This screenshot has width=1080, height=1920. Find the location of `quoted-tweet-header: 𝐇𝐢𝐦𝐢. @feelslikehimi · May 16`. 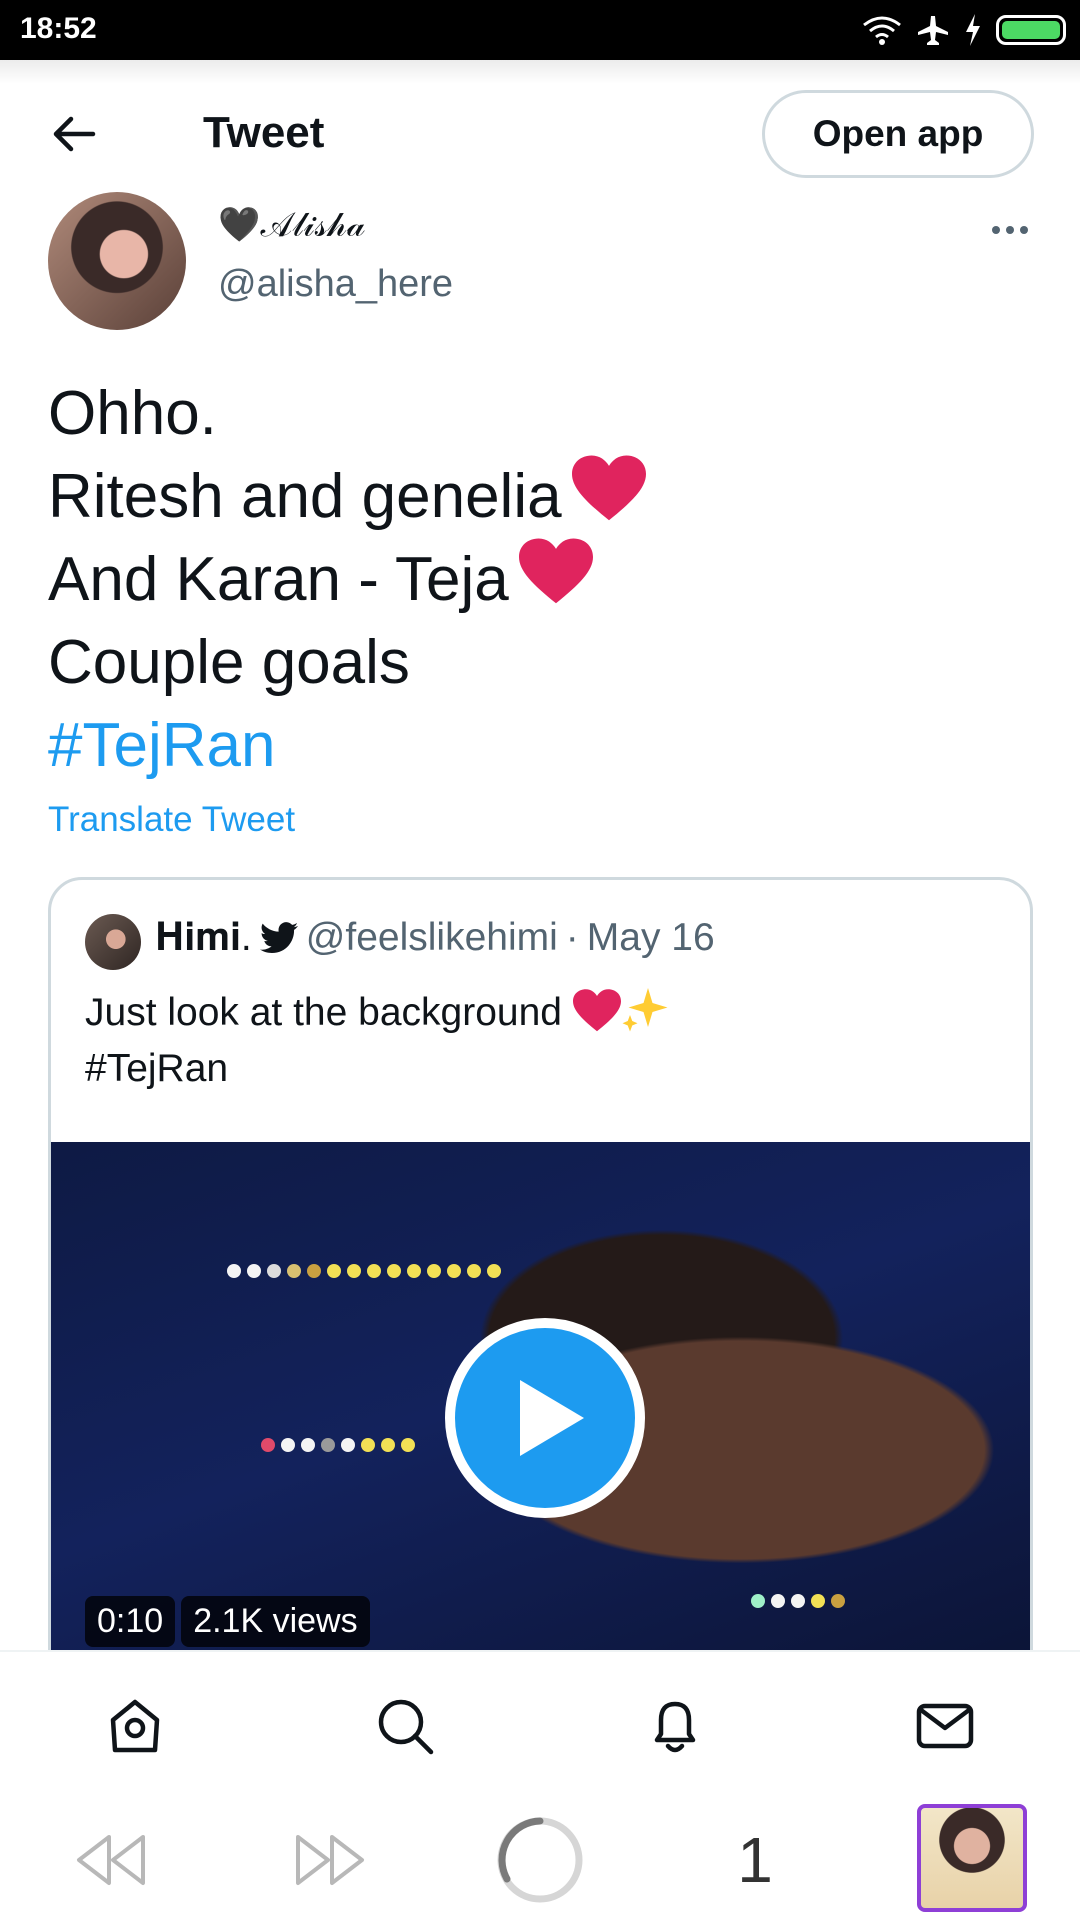

quoted-tweet-header: 𝐇𝐢𝐦𝐢. @feelslikehimi · May 16 is located at coordinates (435, 938).